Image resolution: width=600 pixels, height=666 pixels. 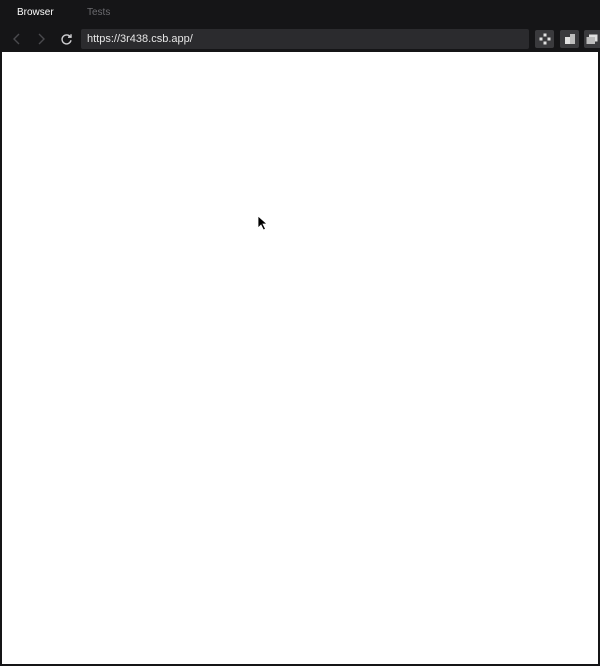 I want to click on reload-button, so click(x=66, y=39).